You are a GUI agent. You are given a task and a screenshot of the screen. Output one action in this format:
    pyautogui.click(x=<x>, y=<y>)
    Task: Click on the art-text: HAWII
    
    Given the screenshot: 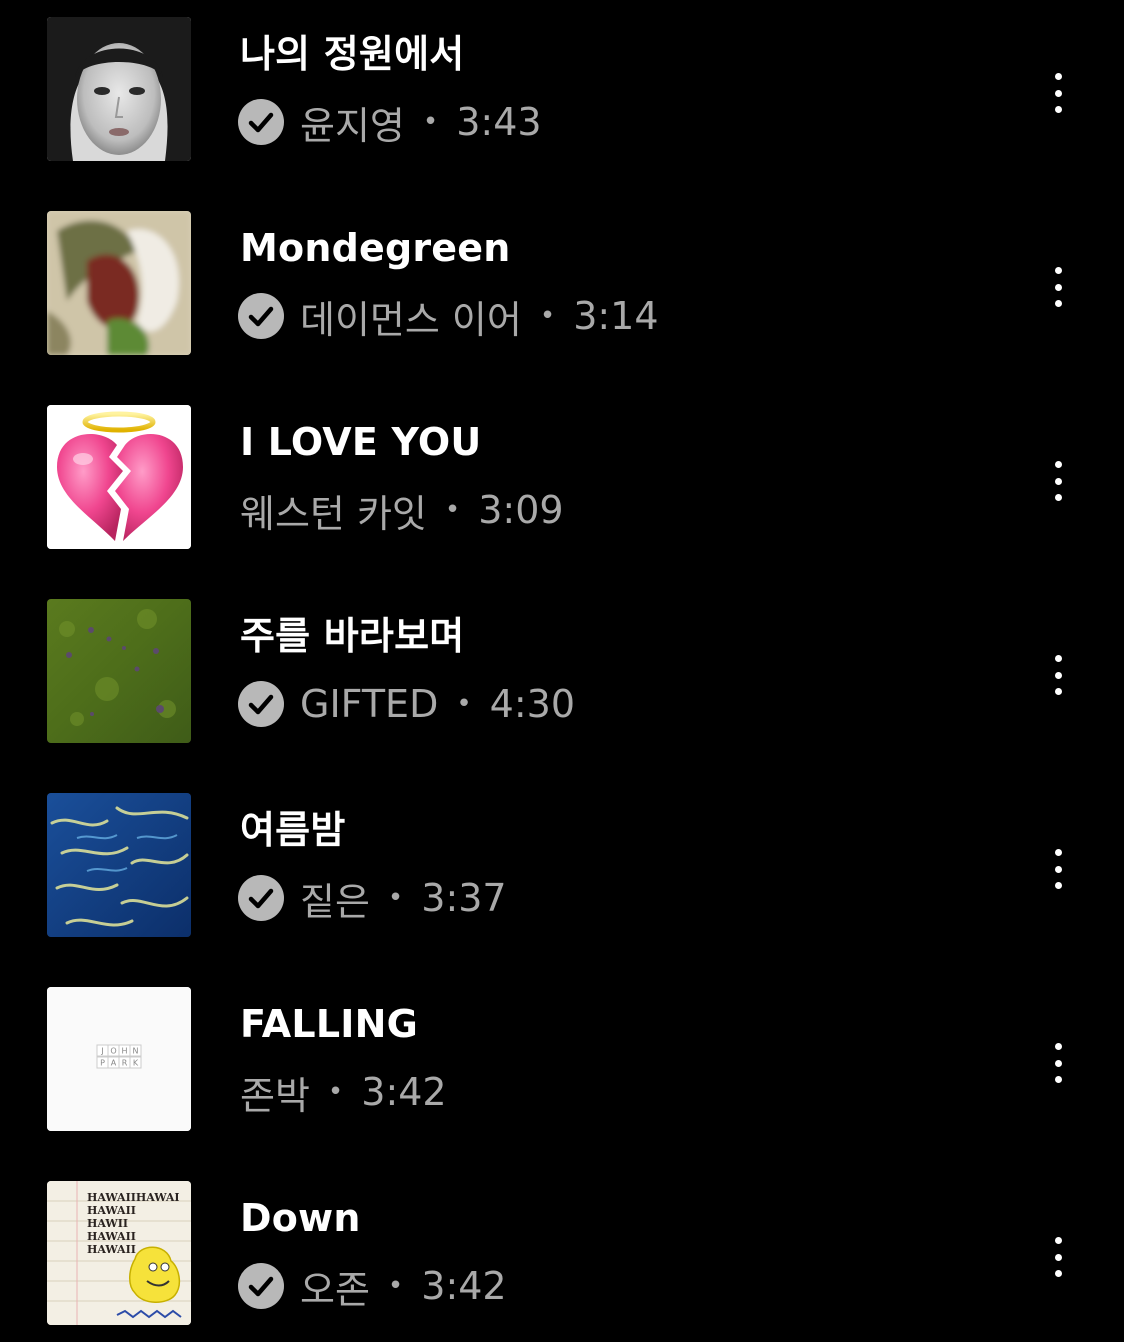 What is the action you would take?
    pyautogui.click(x=107, y=1223)
    